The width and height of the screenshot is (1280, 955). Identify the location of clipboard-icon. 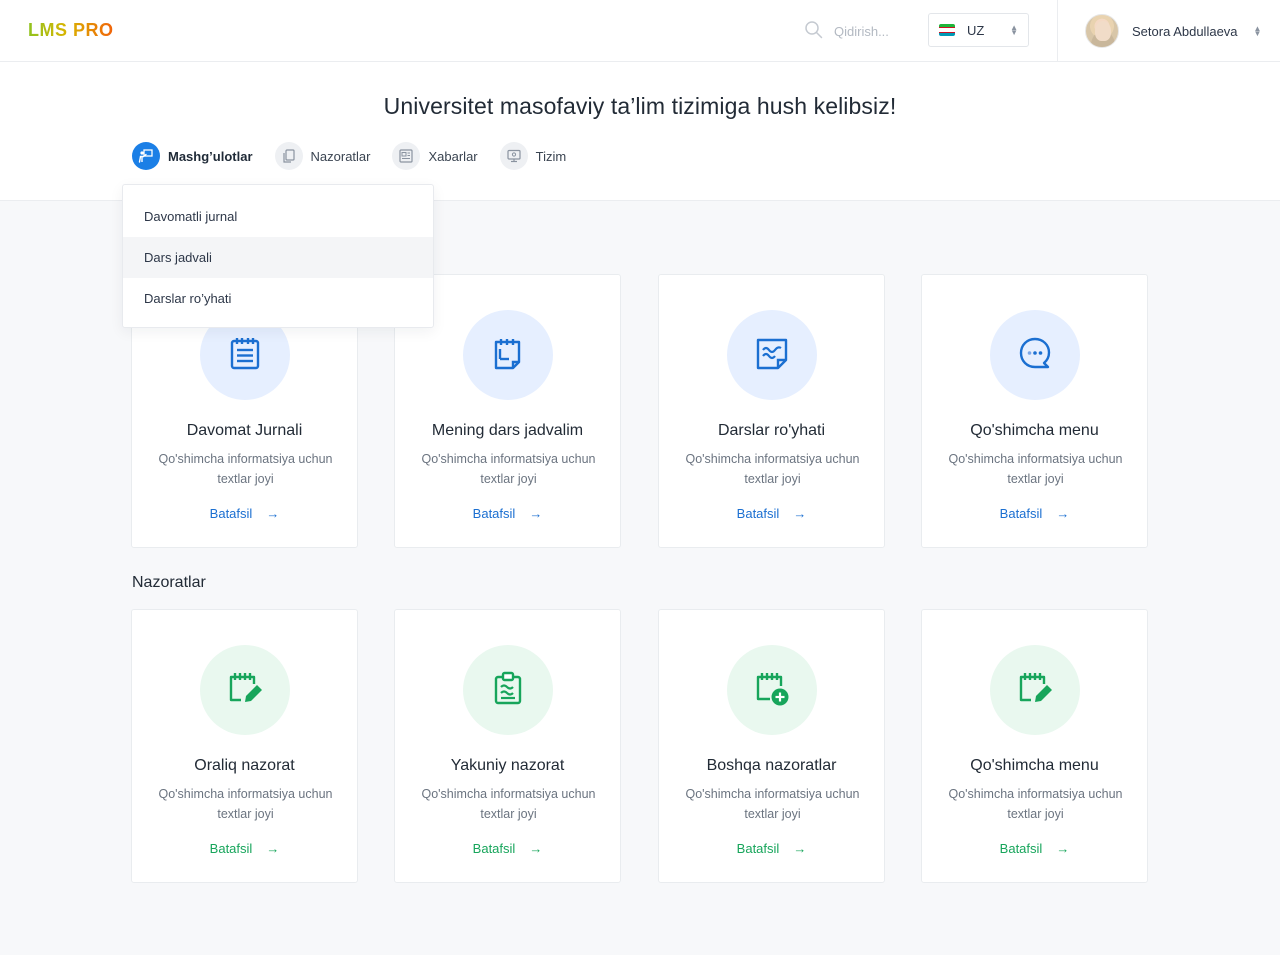
(508, 690).